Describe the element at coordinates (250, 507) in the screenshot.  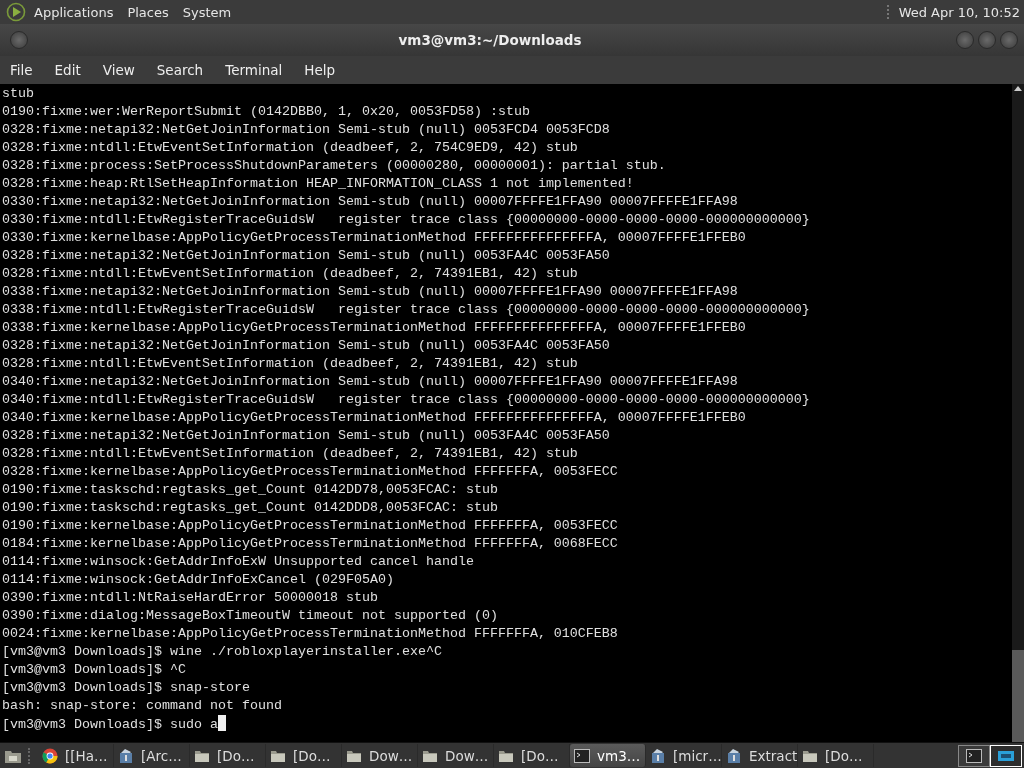
I see `terminal-line: 0190:fixme:taskschd:regtasks_get_Count 0142DDD8,0053FCAC: stub` at that location.